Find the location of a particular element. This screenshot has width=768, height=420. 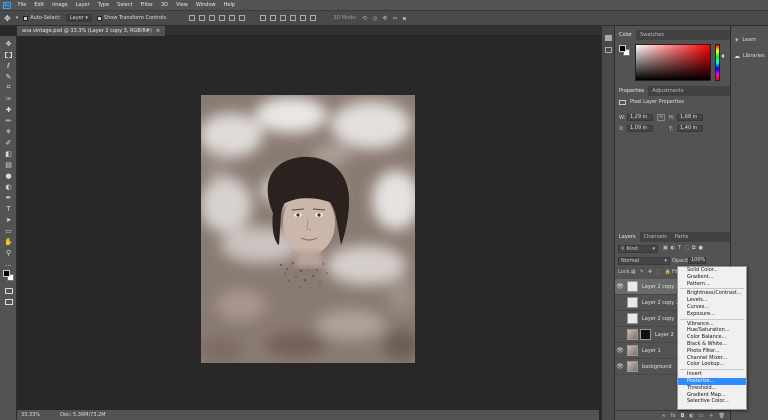

distribute-bottom-icon is located at coordinates (283, 18).